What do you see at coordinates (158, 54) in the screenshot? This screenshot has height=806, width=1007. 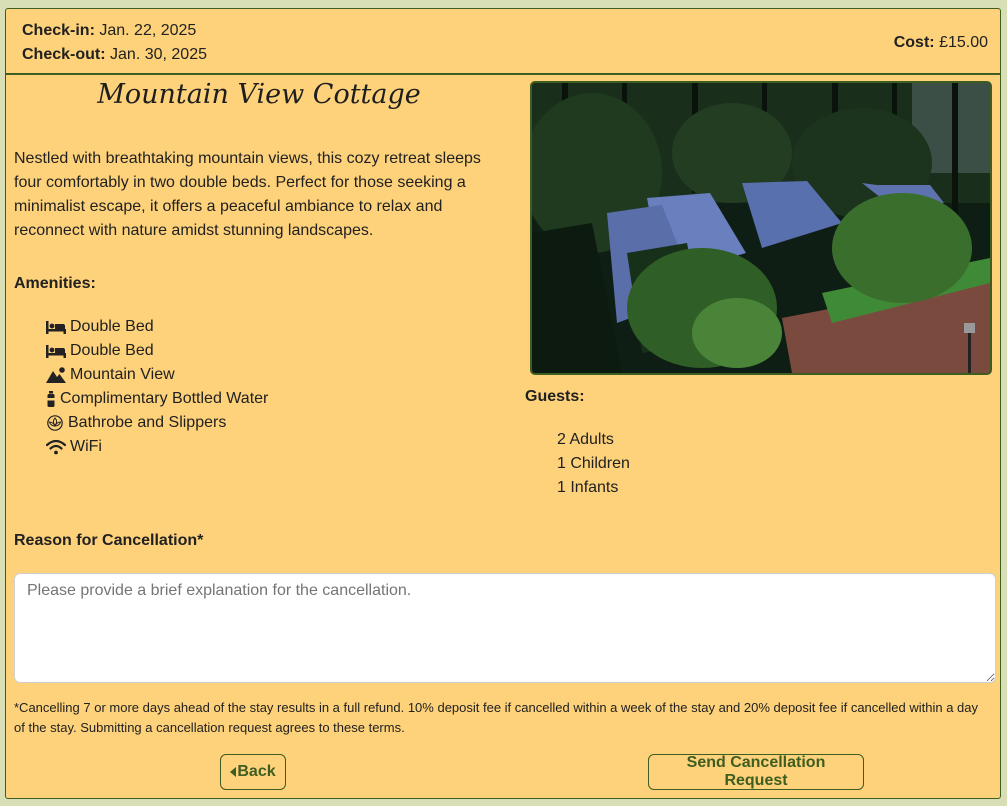 I see `checkout-value: Jan. 30, 2025` at bounding box center [158, 54].